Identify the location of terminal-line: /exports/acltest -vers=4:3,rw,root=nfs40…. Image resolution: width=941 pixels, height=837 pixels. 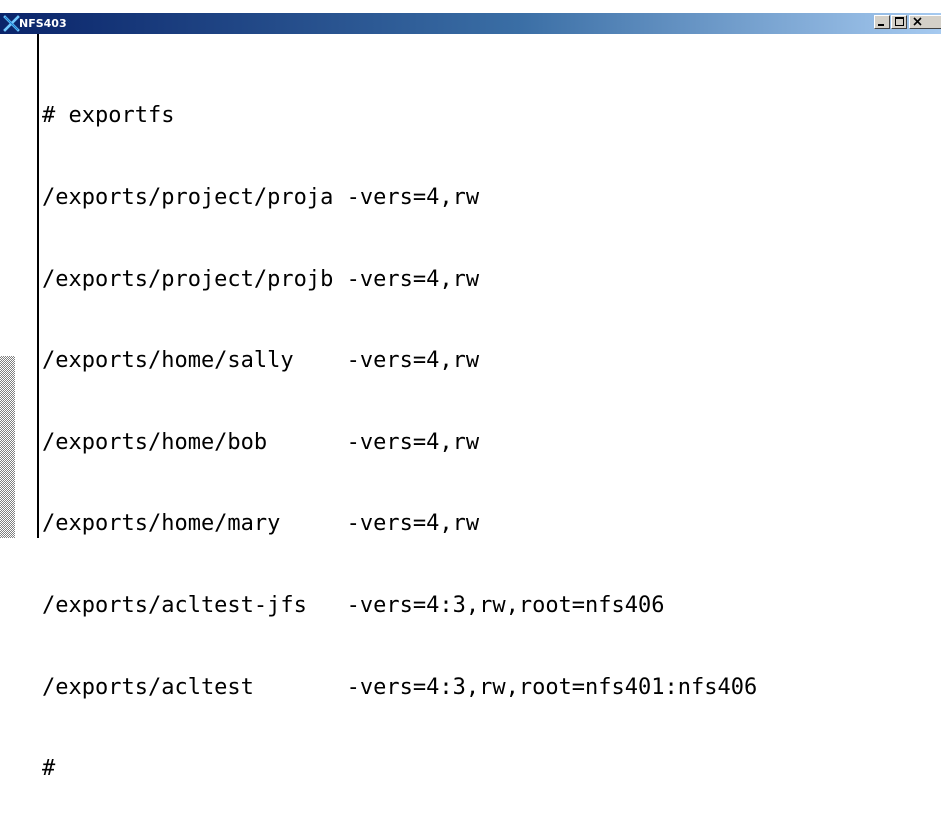
(400, 687).